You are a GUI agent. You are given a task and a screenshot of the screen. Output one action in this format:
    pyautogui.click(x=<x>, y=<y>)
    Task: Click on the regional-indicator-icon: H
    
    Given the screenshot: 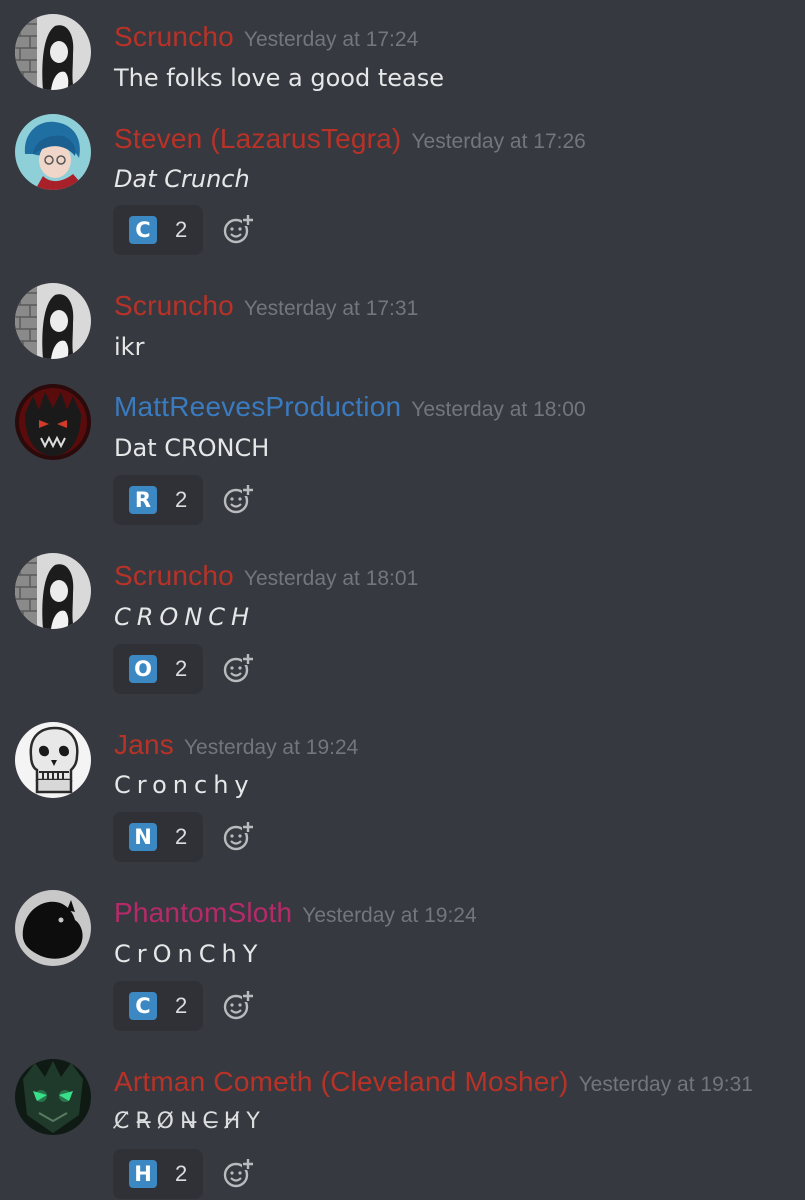 What is the action you would take?
    pyautogui.click(x=143, y=1174)
    